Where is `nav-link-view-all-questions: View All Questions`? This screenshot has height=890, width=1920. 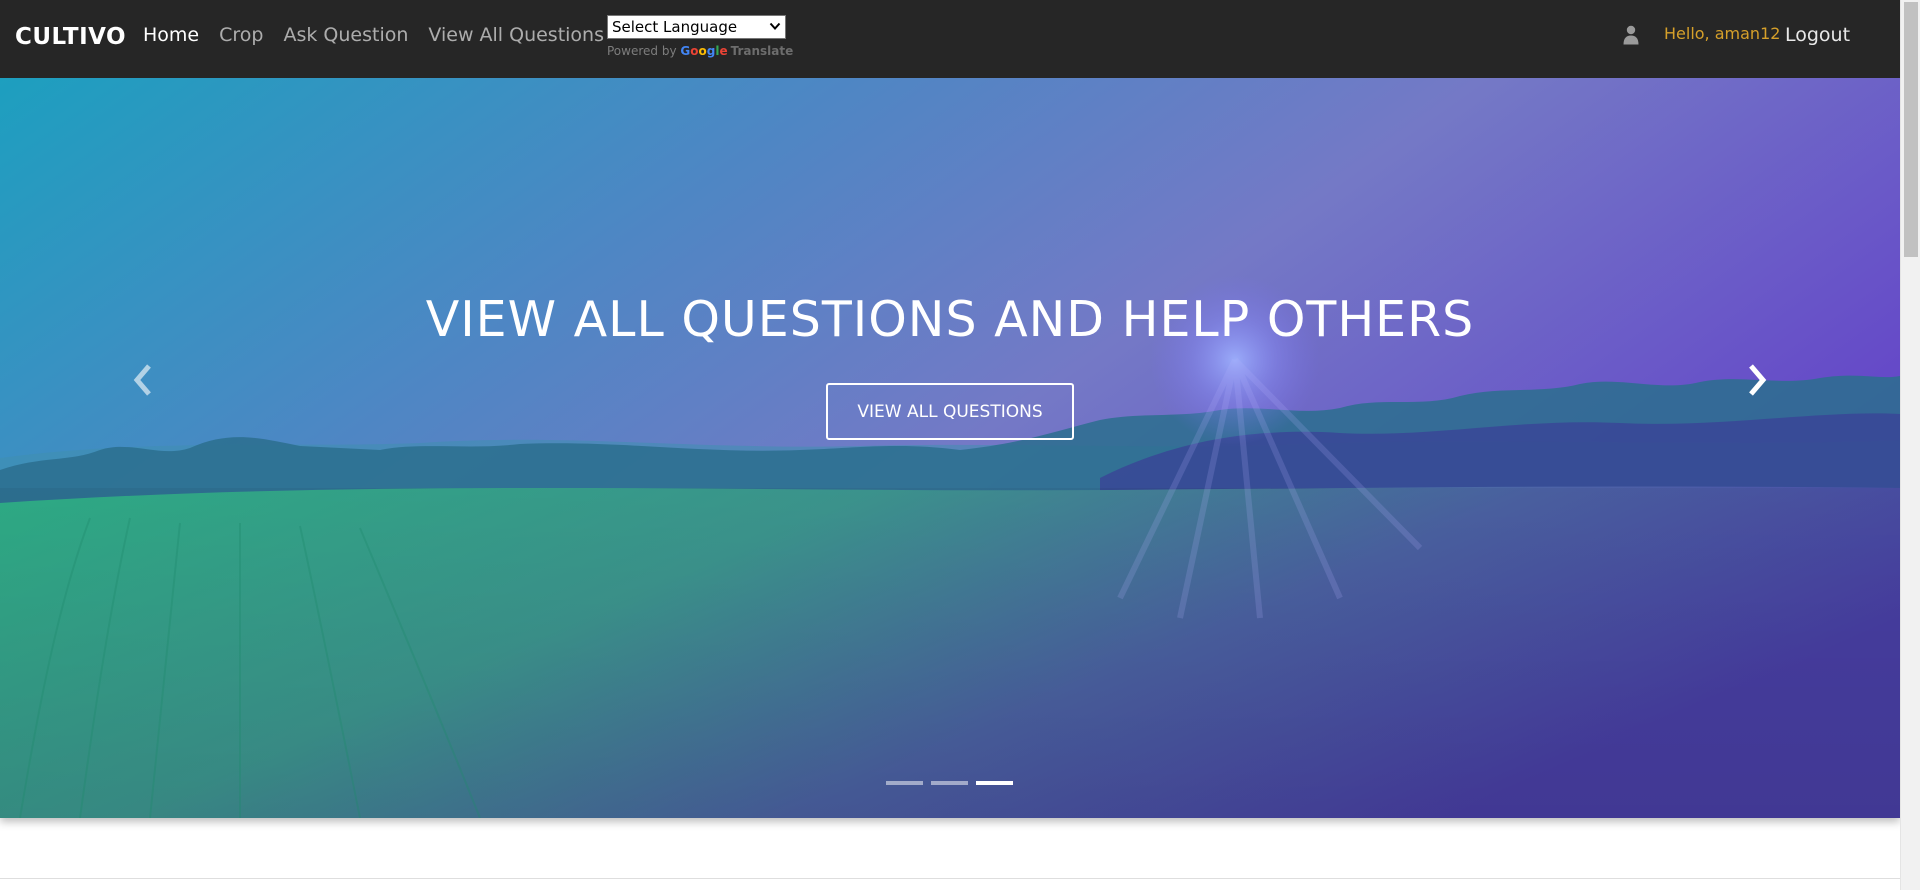
nav-link-view-all-questions: View All Questions is located at coordinates (516, 35).